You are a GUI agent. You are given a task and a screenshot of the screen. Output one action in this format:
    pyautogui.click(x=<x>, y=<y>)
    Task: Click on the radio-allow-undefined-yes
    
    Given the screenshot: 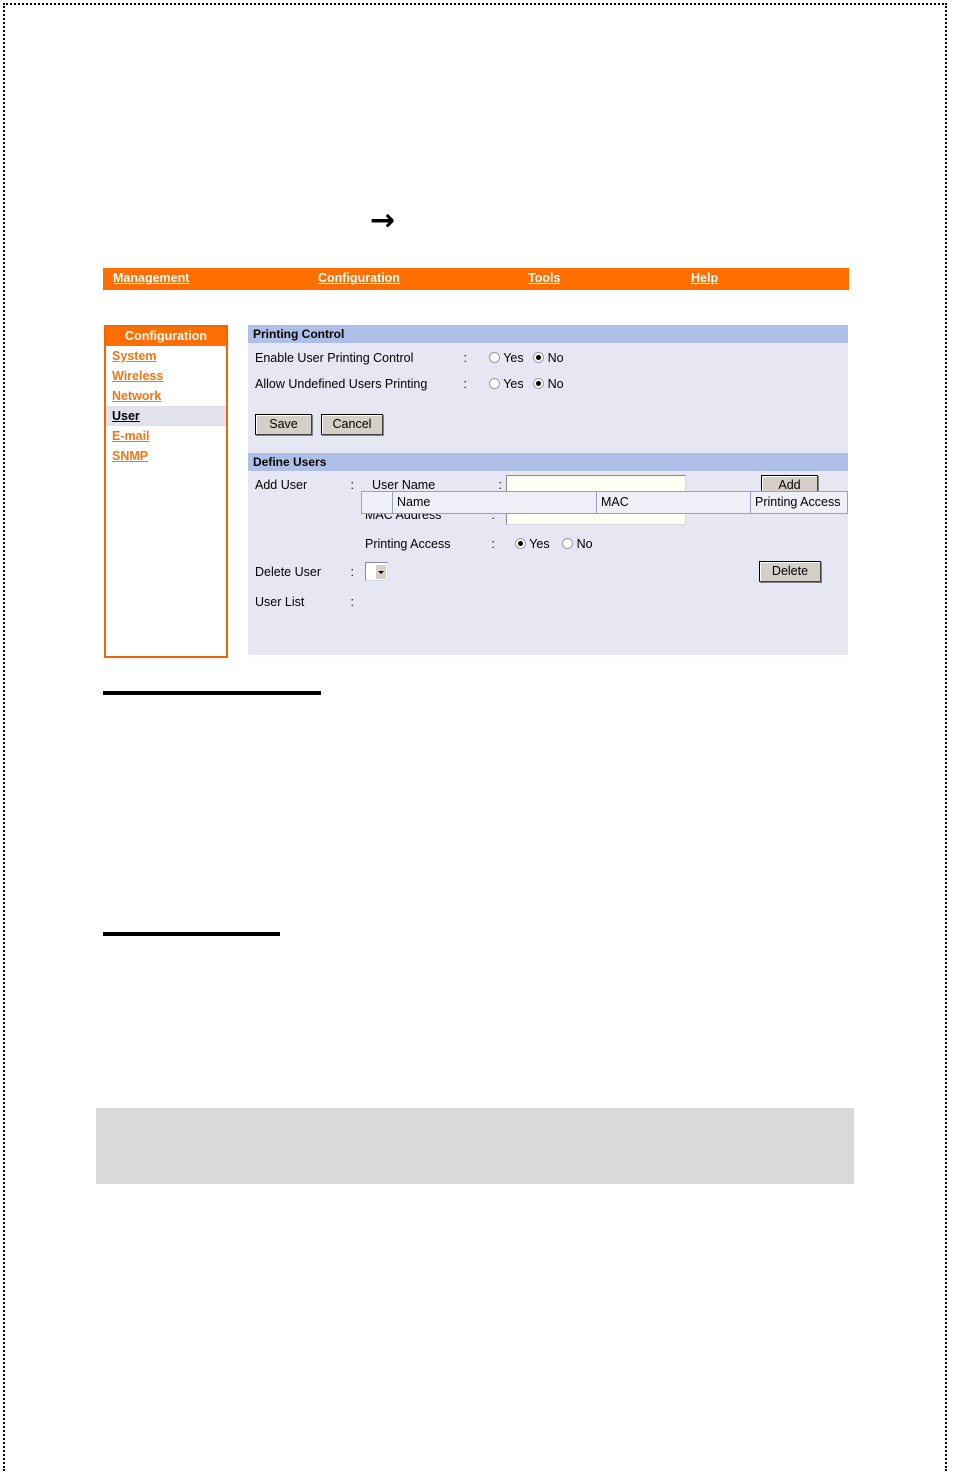 What is the action you would take?
    pyautogui.click(x=494, y=383)
    